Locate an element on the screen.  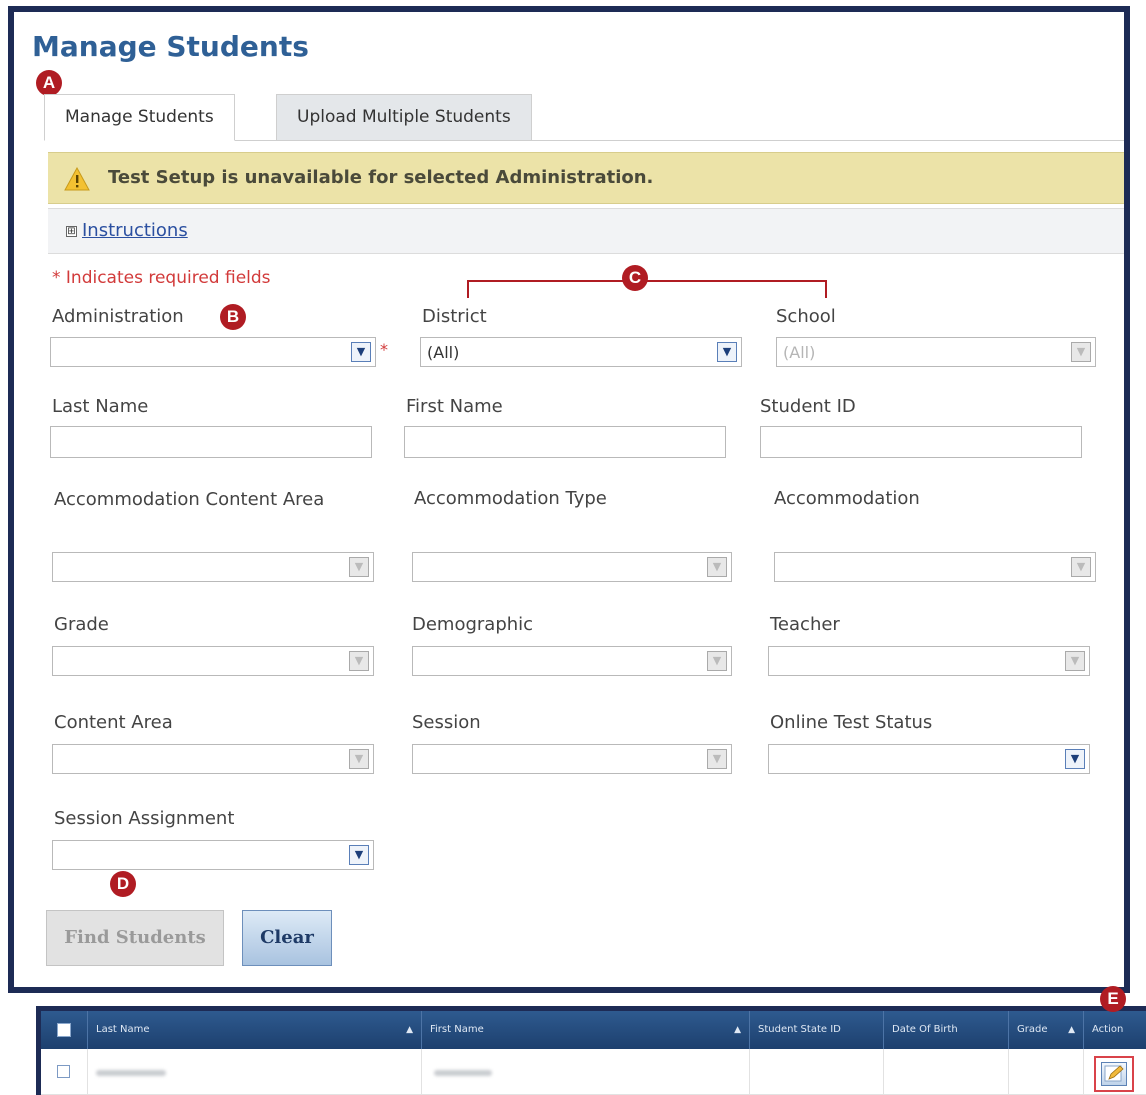
cell-last-name is located at coordinates (254, 1072).